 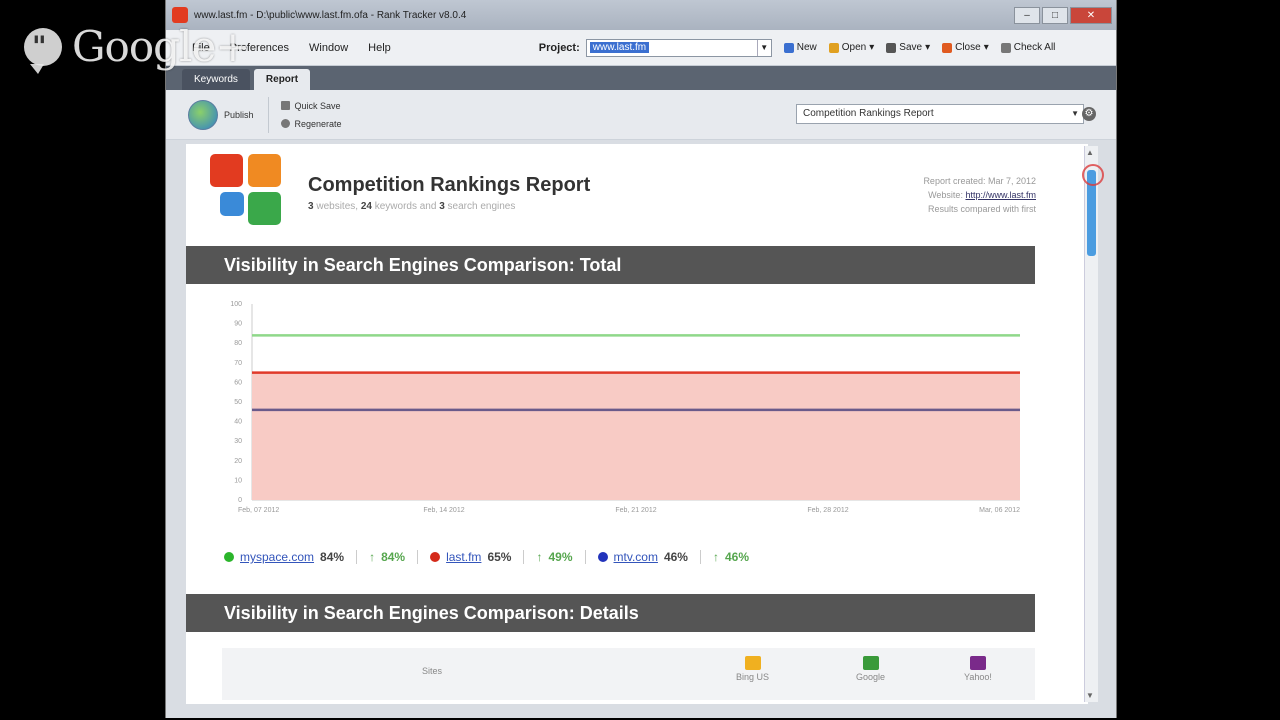 I want to click on legend-link-myspace: myspace.com, so click(x=277, y=557).